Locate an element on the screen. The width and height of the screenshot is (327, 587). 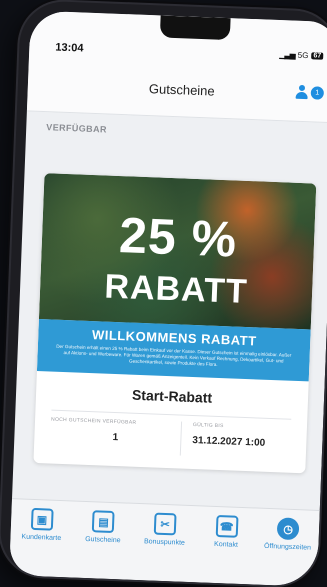
section-available: VERFÜGBAR is located at coordinates (77, 128).